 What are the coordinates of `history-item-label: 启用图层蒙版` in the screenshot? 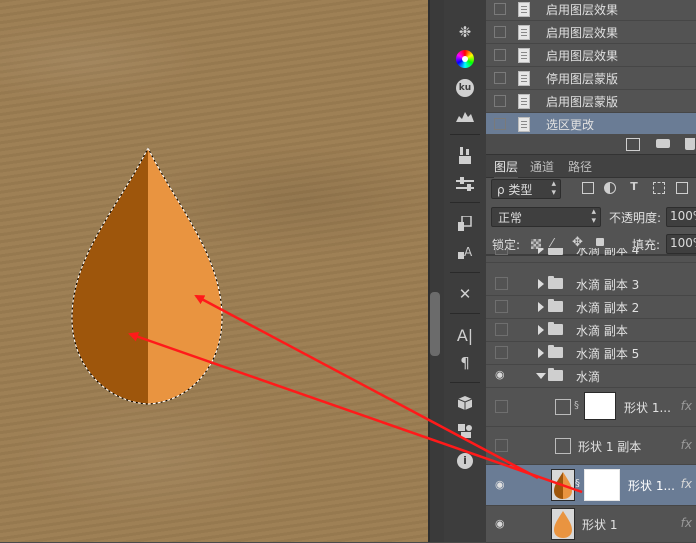 It's located at (582, 101).